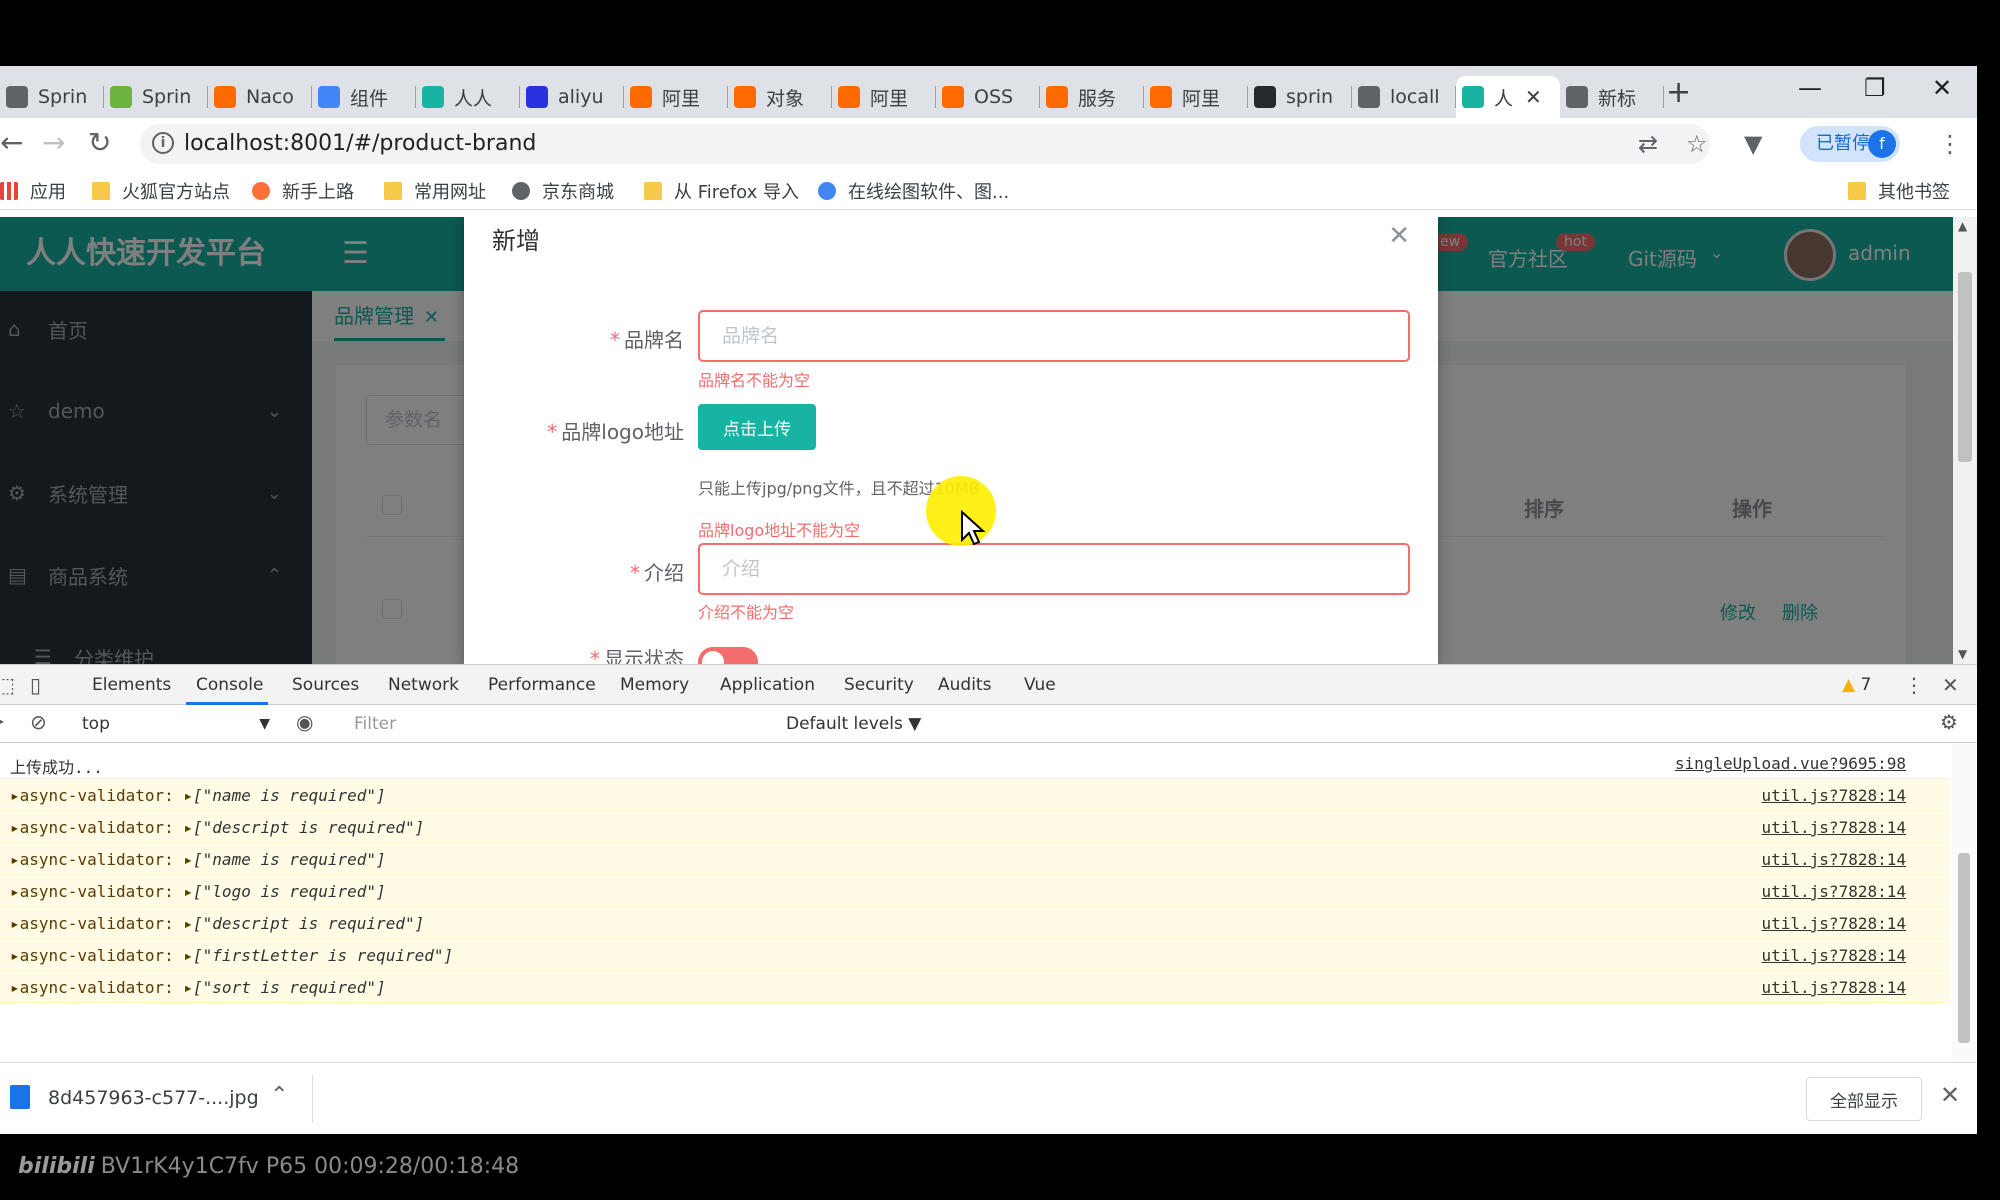 Image resolution: width=2000 pixels, height=1200 pixels. Describe the element at coordinates (559, 724) in the screenshot. I see `console-filter-input` at that location.